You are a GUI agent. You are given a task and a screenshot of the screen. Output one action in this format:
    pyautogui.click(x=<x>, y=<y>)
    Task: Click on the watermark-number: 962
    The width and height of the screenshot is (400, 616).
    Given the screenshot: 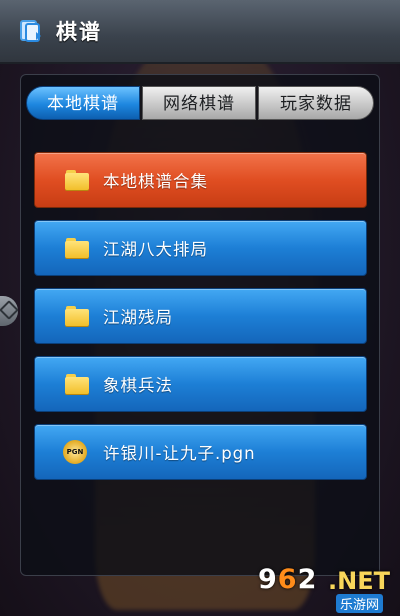 What is the action you would take?
    pyautogui.click(x=288, y=579)
    